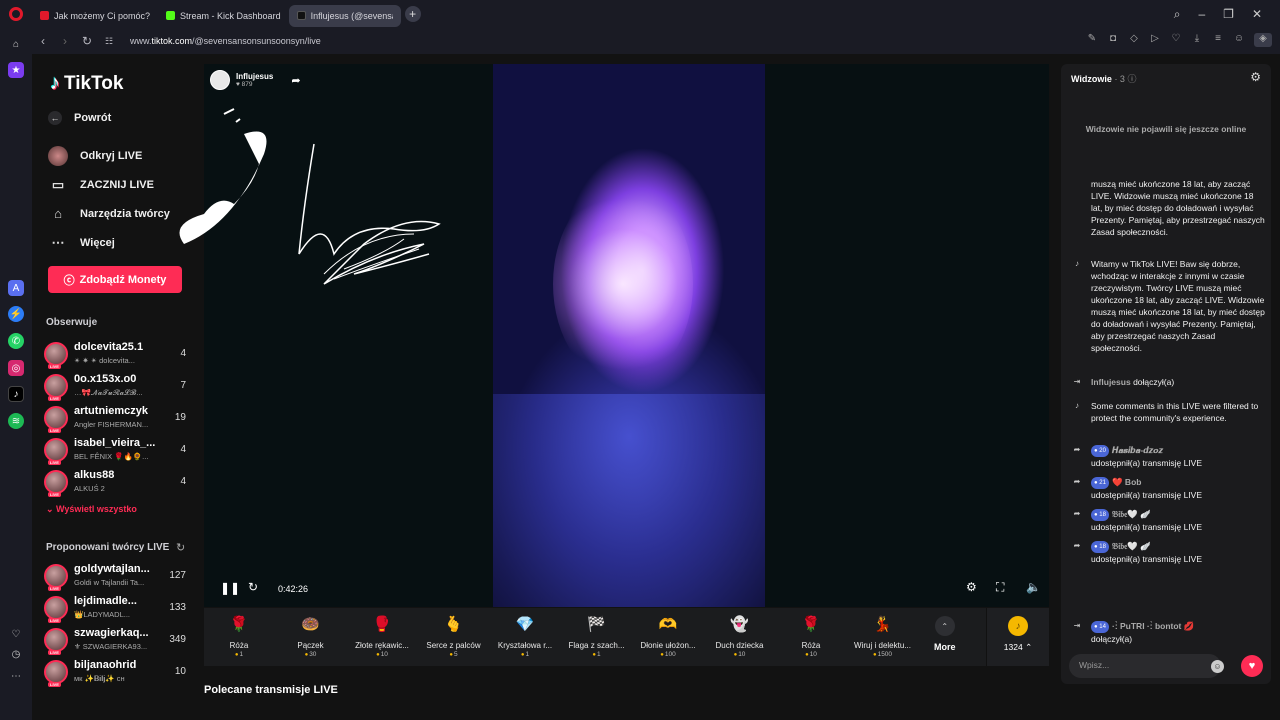 Image resolution: width=1280 pixels, height=720 pixels. Describe the element at coordinates (1201, 14) in the screenshot. I see `minimize-button: –` at that location.